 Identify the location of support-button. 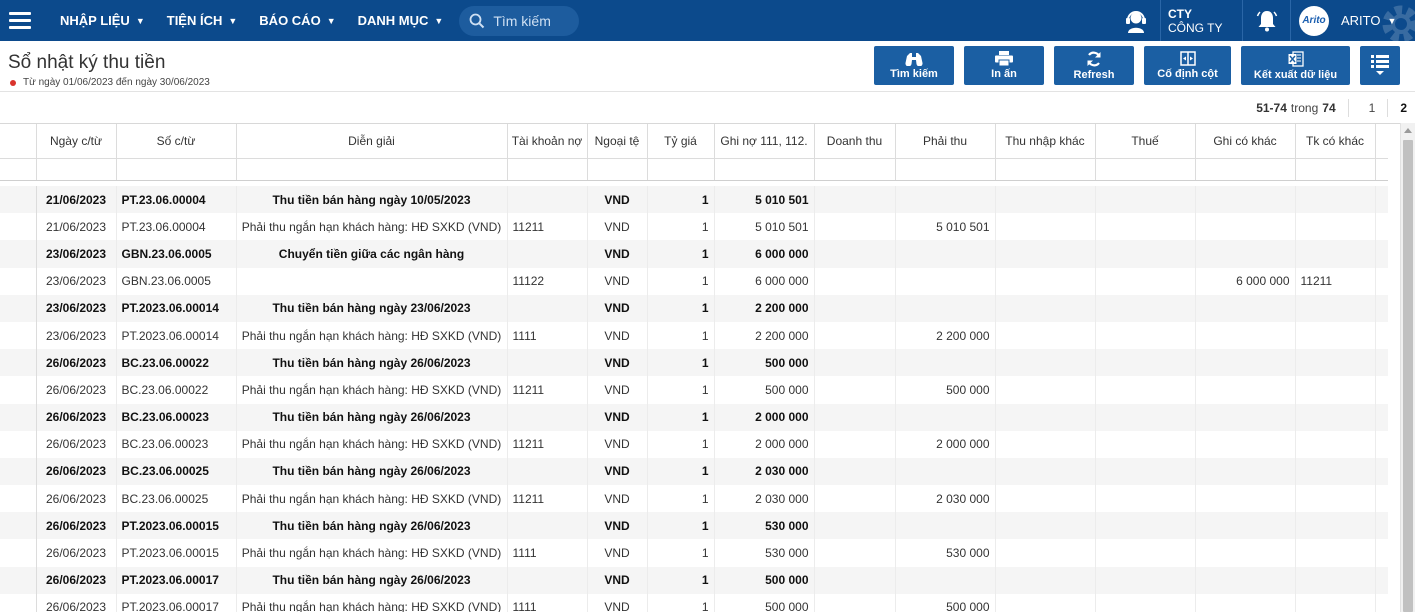
(1136, 20).